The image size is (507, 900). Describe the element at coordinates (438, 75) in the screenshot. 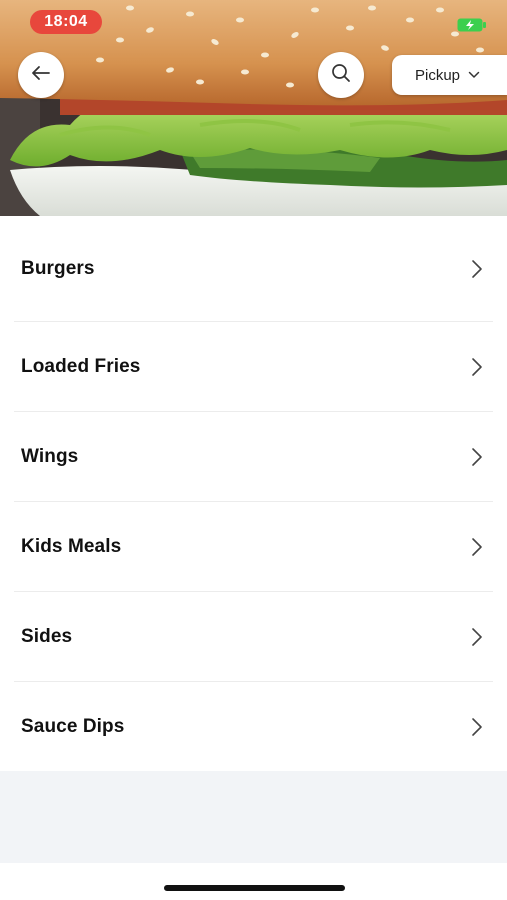

I see `order-mode-label: Pickup` at that location.